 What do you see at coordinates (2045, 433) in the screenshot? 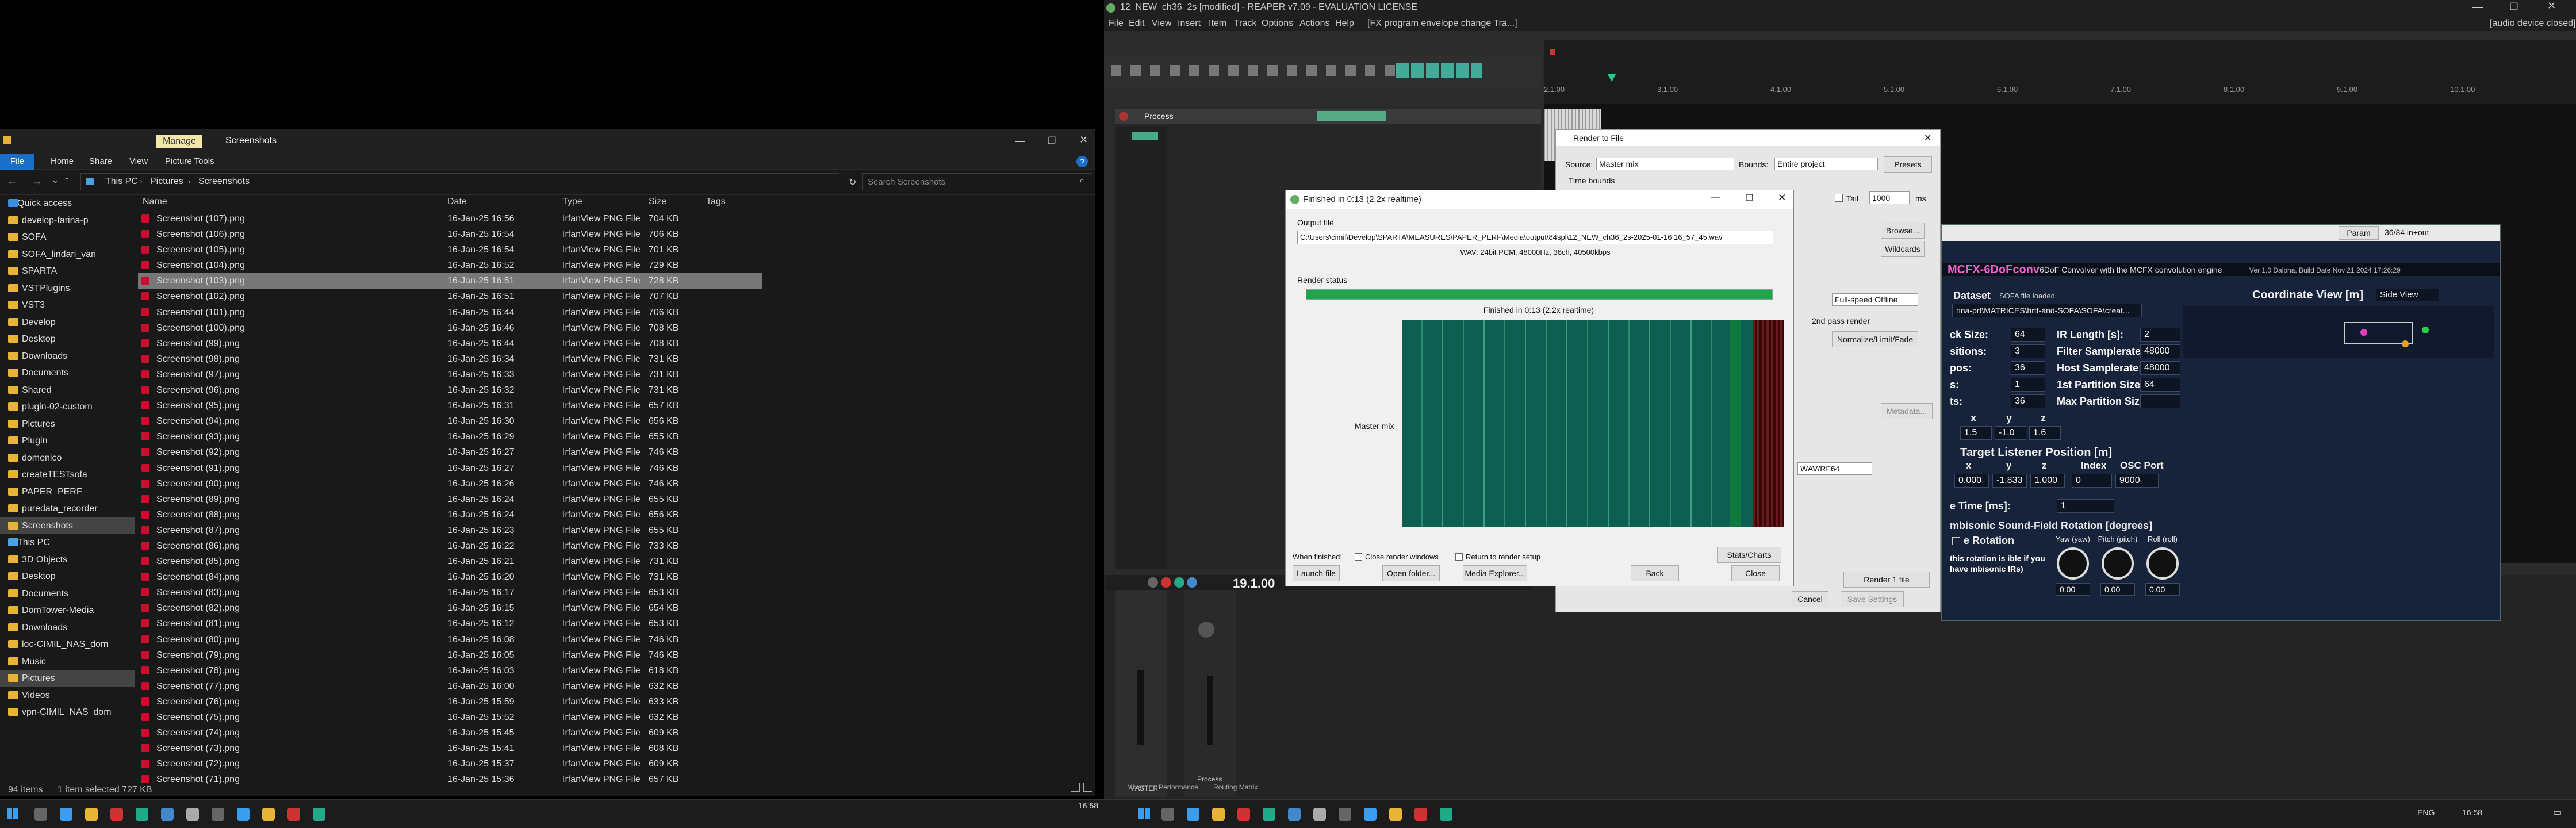
I see `z-value: 1.6` at bounding box center [2045, 433].